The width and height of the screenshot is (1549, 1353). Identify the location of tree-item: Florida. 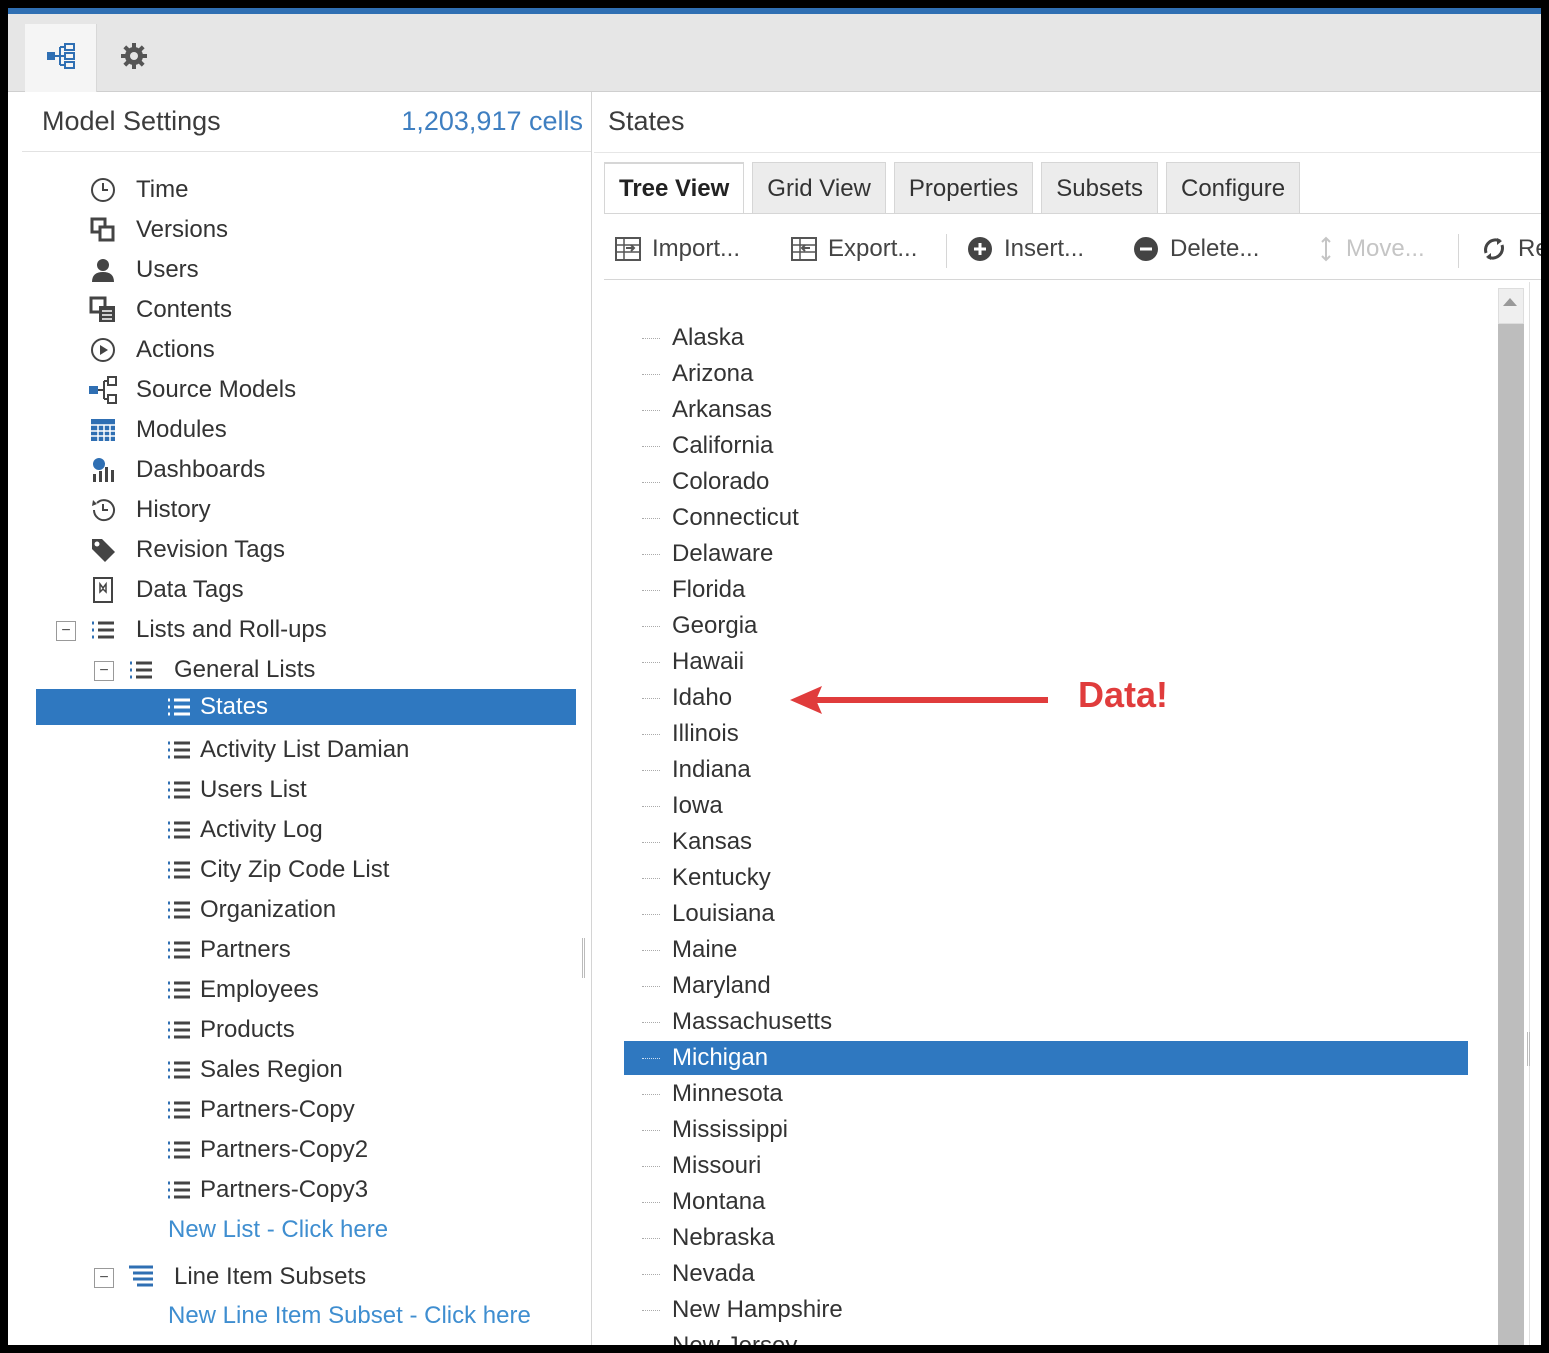
(1046, 590).